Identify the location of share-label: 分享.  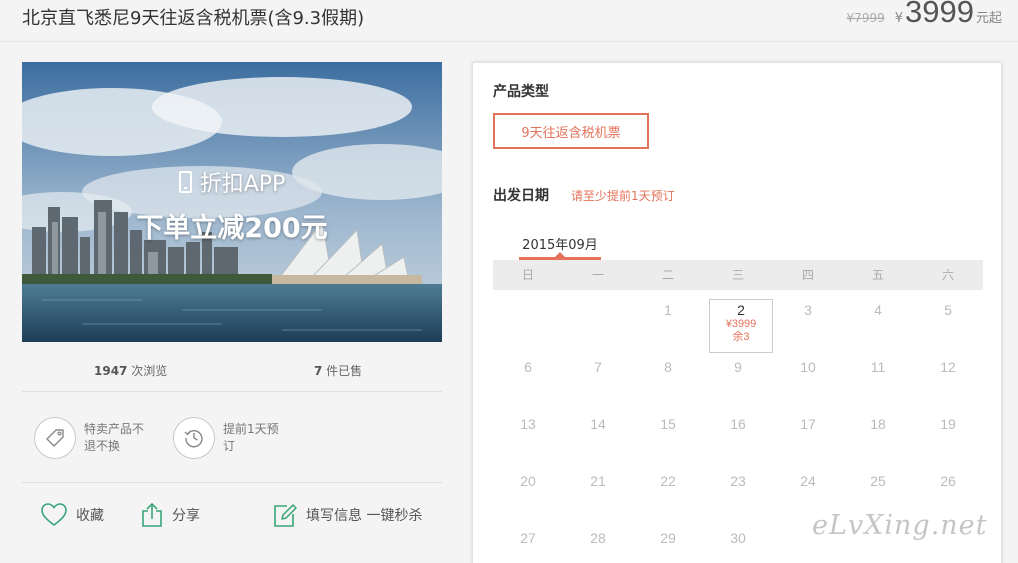
(186, 516).